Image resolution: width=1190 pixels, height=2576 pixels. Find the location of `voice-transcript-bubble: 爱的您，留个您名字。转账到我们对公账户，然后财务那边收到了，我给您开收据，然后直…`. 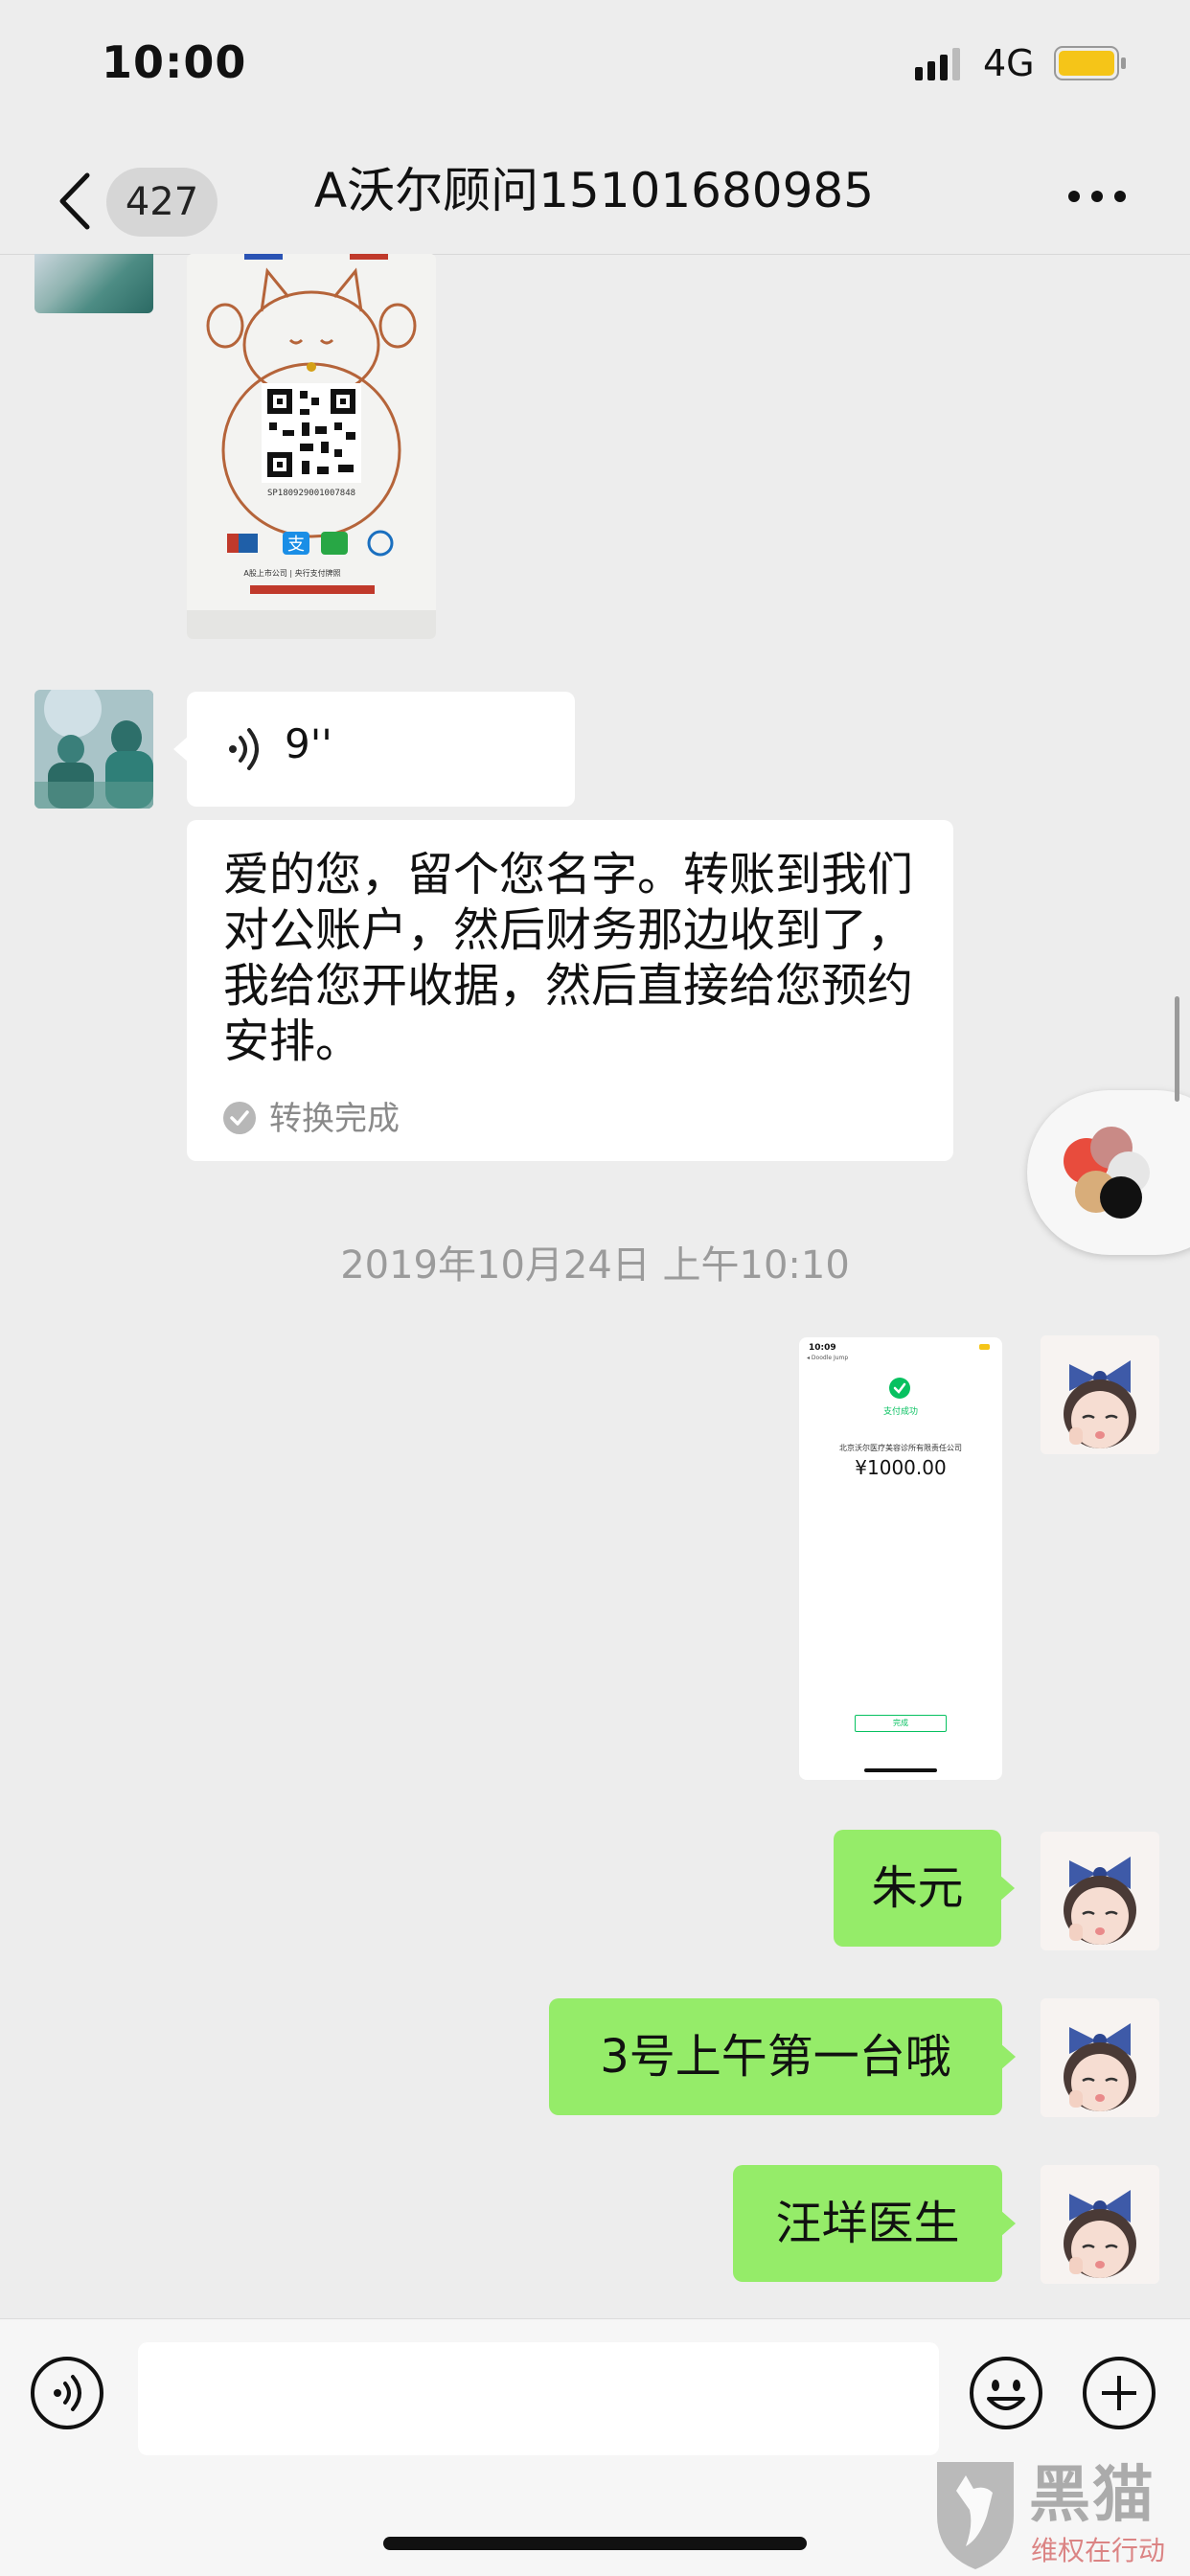

voice-transcript-bubble: 爱的您，留个您名字。转账到我们对公账户，然后财务那边收到了，我给您开收据，然后直… is located at coordinates (570, 991).